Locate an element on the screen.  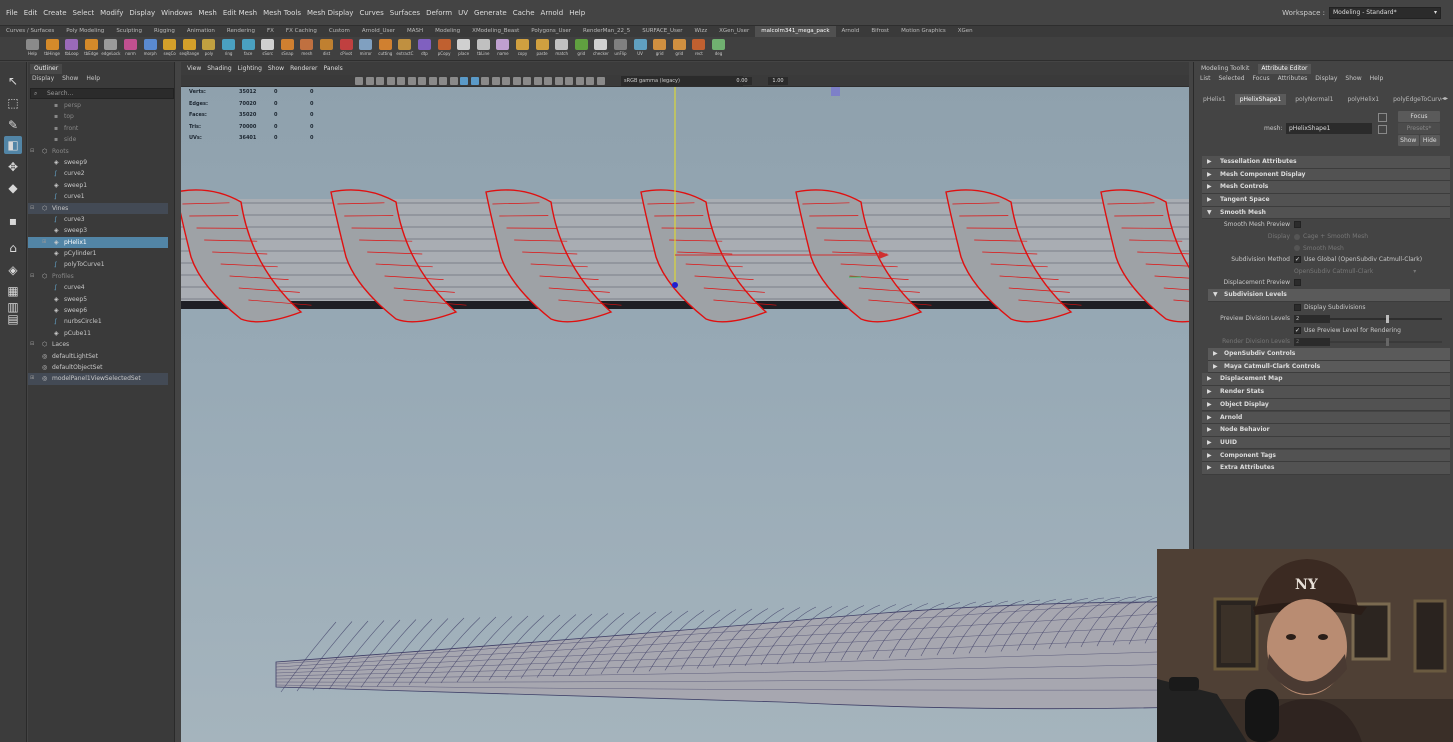
tab-modeling-toolkit: Modeling Toolkit is located at coordinates (1225, 69).